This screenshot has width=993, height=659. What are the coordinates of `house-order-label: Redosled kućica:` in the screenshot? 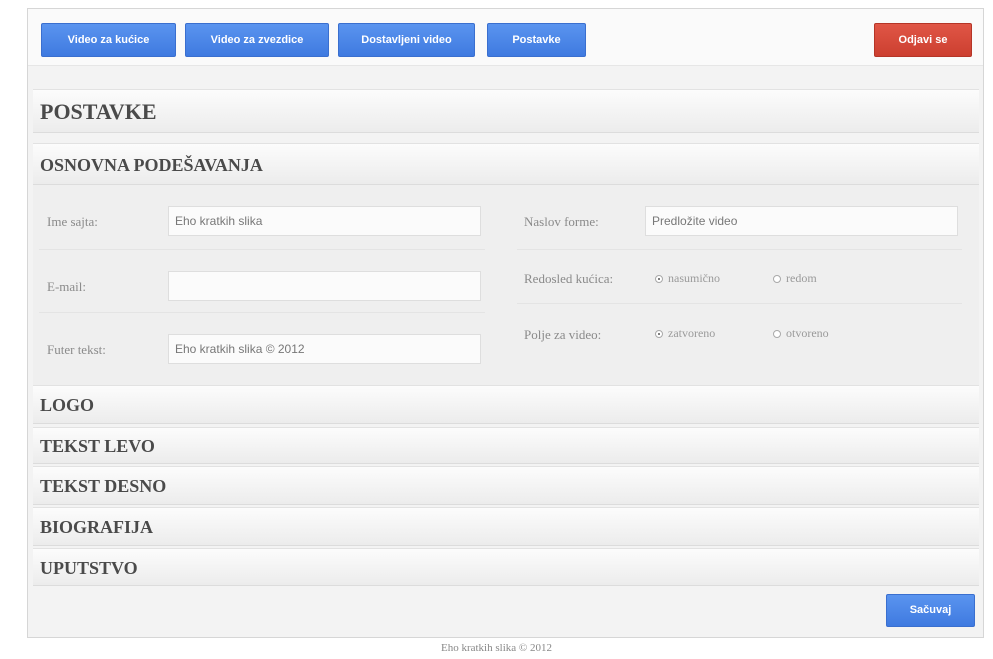 It's located at (569, 278).